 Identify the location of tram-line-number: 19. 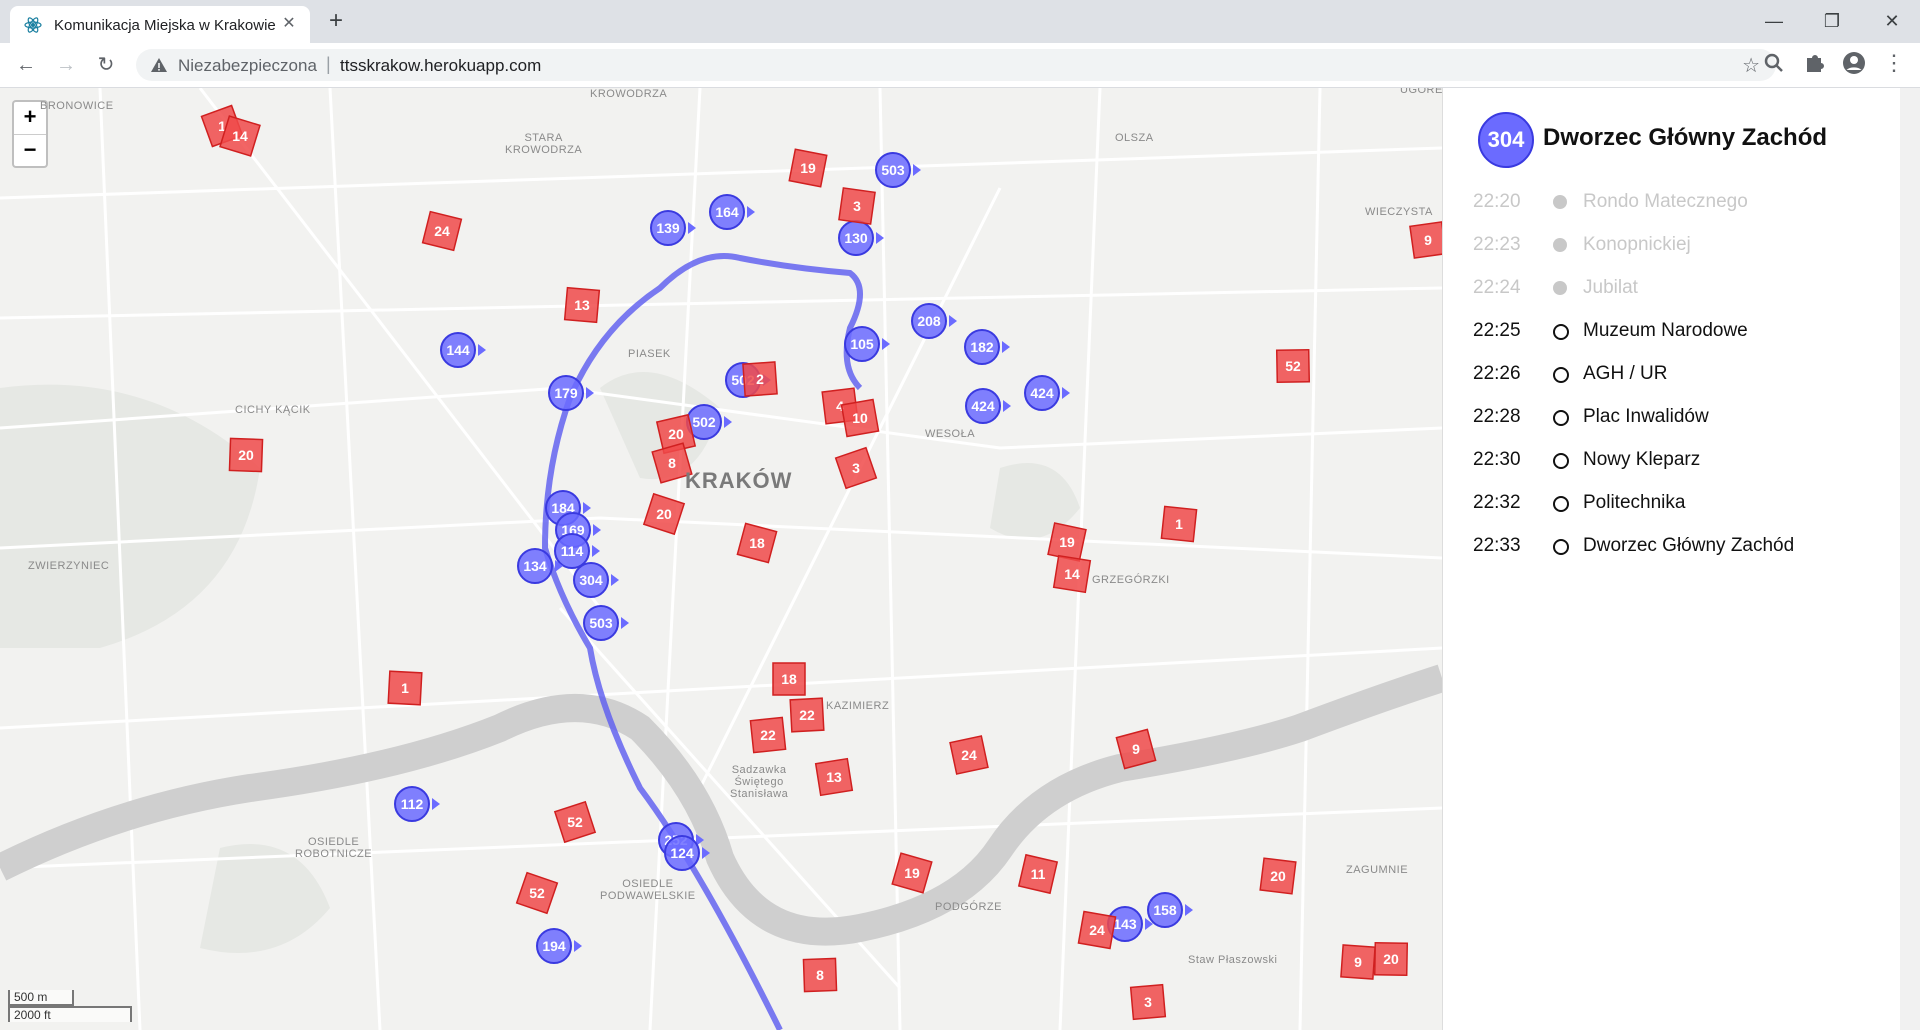
(808, 168).